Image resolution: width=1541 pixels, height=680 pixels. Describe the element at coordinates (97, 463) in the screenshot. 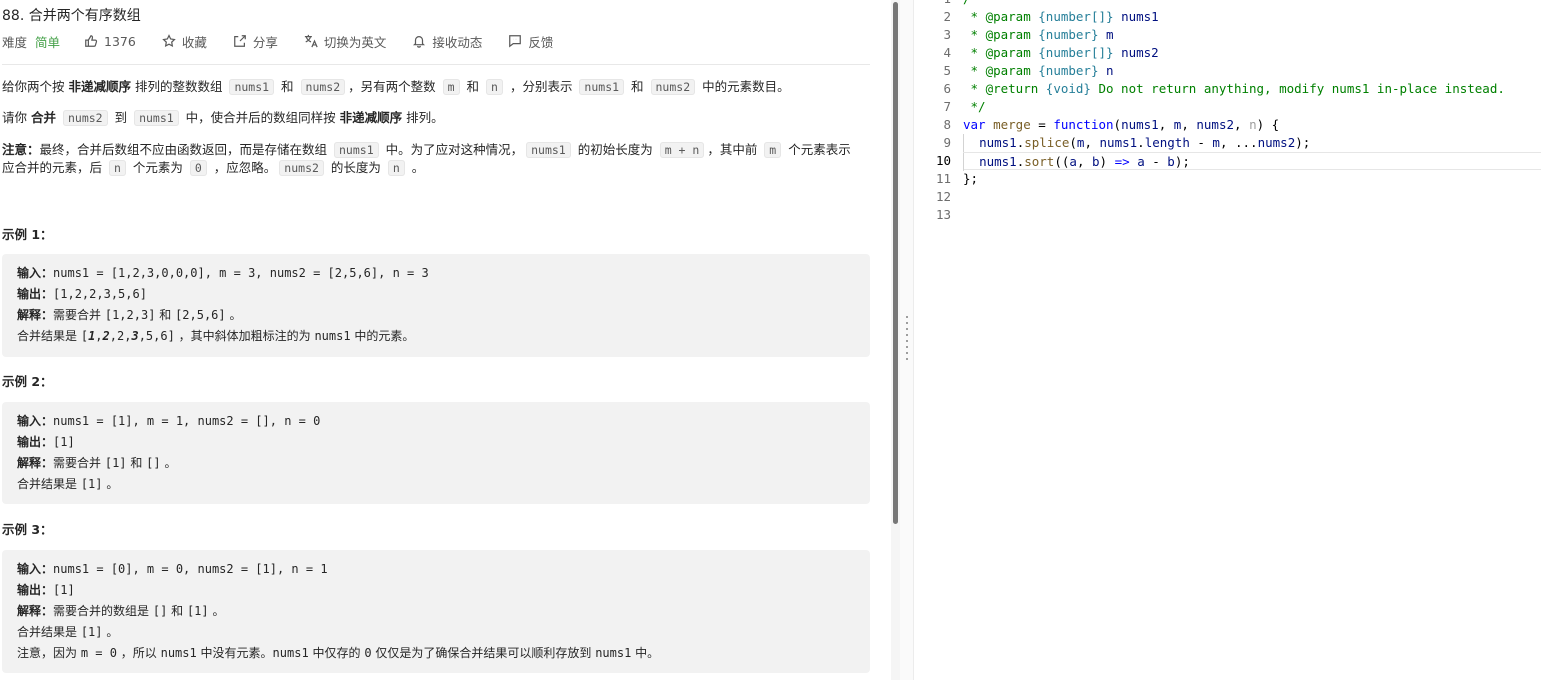

I see `example-2-explanation: 解释：需要合并 [1] 和 [] 。` at that location.